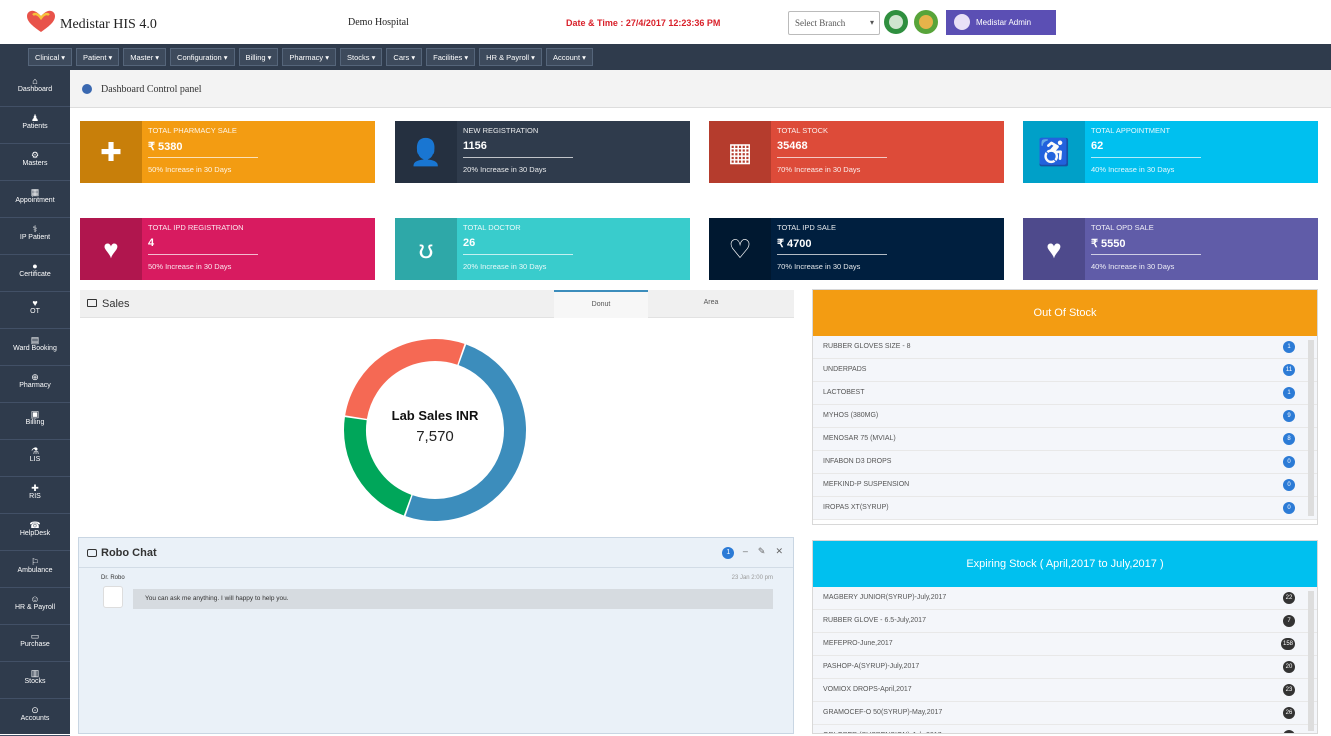 The height and width of the screenshot is (736, 1331). I want to click on sidebar-item-ris: ✚ RIS, so click(35, 495).